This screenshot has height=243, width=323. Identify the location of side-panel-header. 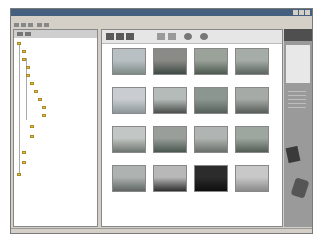
(298, 35).